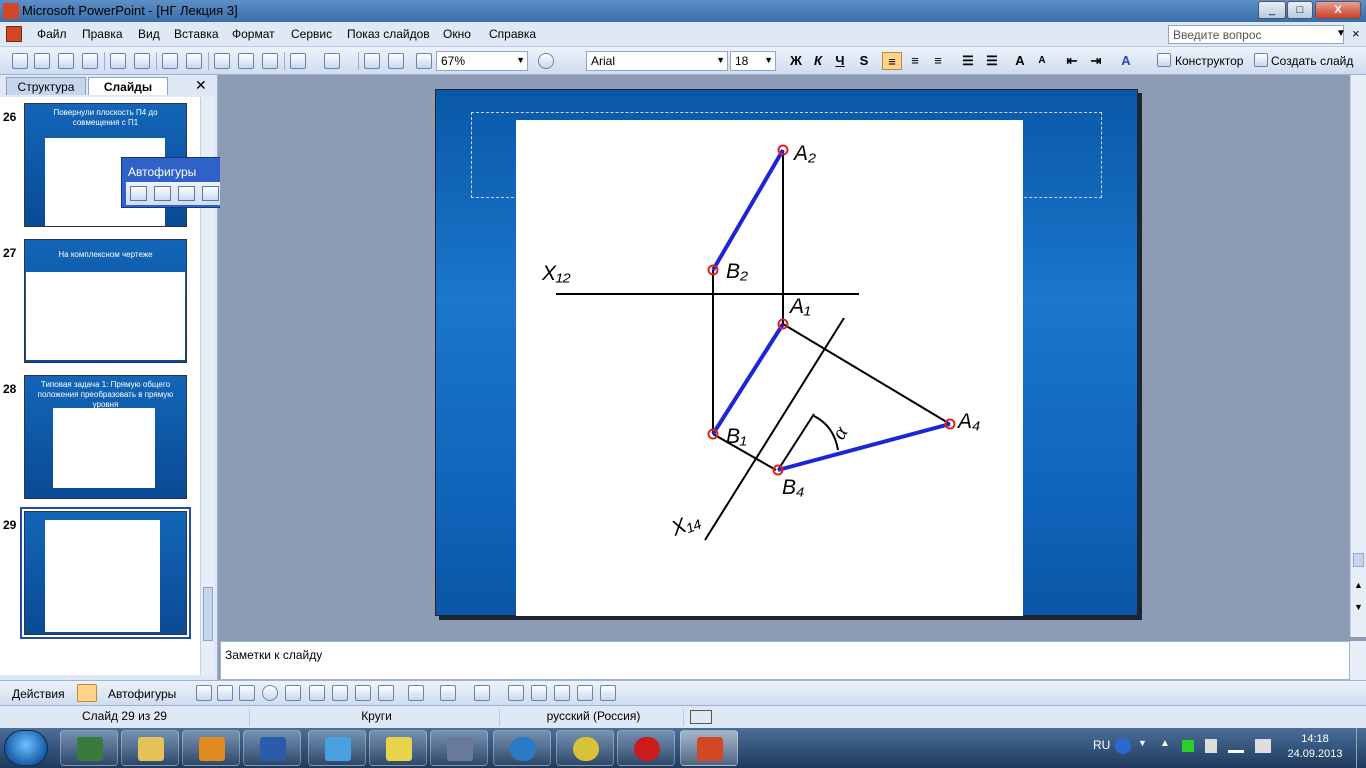 This screenshot has width=1366, height=768. I want to click on clock: 14:18 24.09.2013, so click(1315, 747).